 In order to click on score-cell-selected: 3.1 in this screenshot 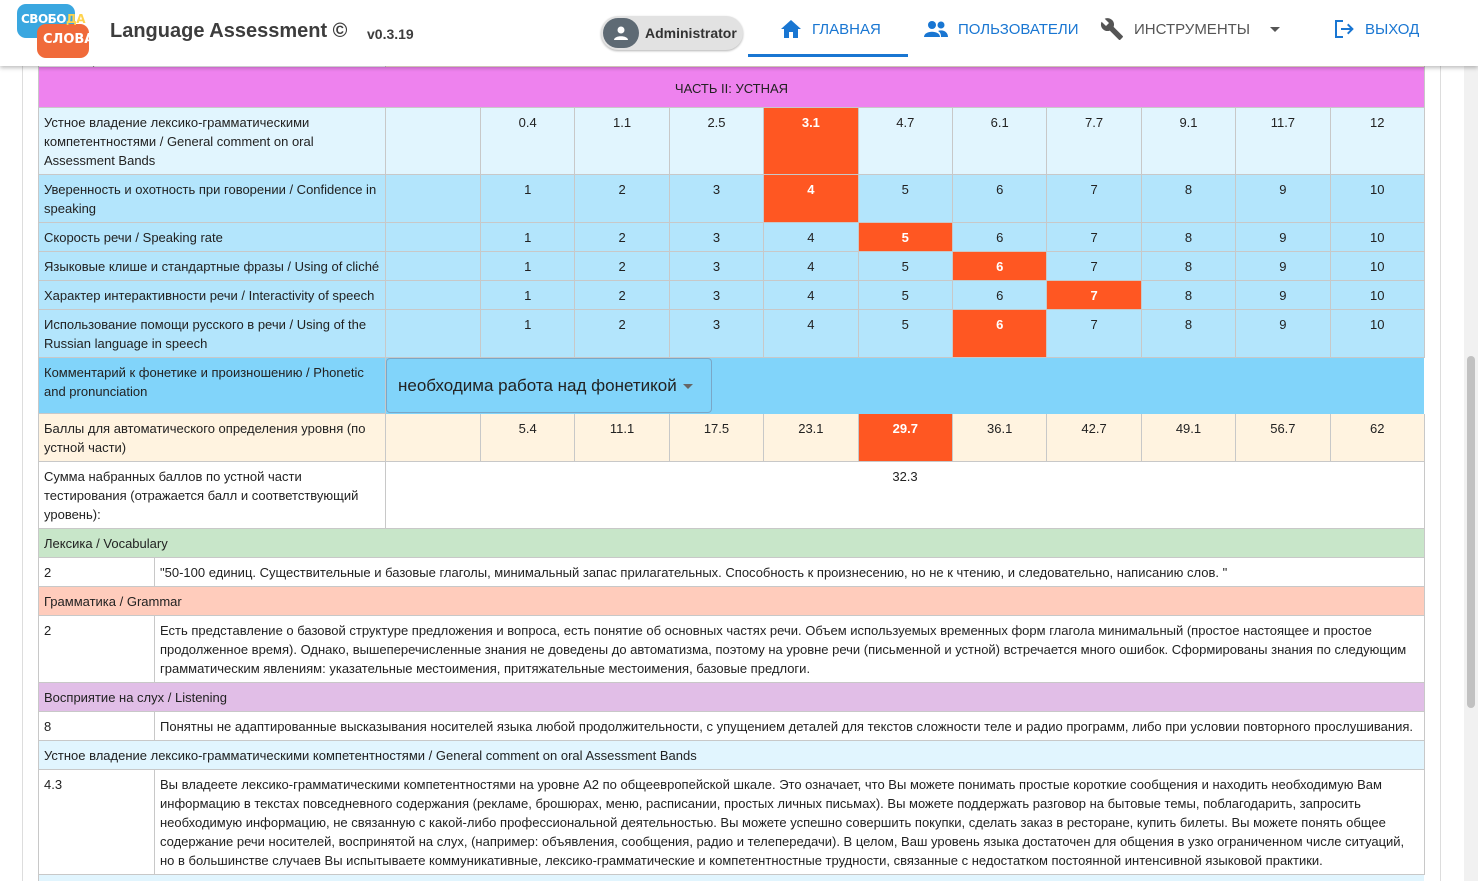, I will do `click(811, 141)`.